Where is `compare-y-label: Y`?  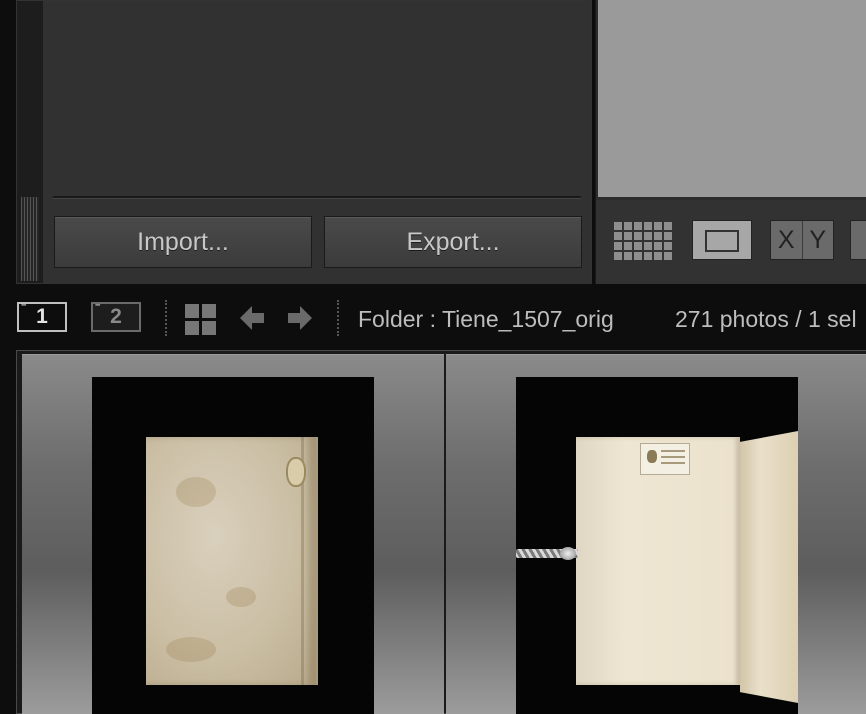
compare-y-label: Y is located at coordinates (817, 240).